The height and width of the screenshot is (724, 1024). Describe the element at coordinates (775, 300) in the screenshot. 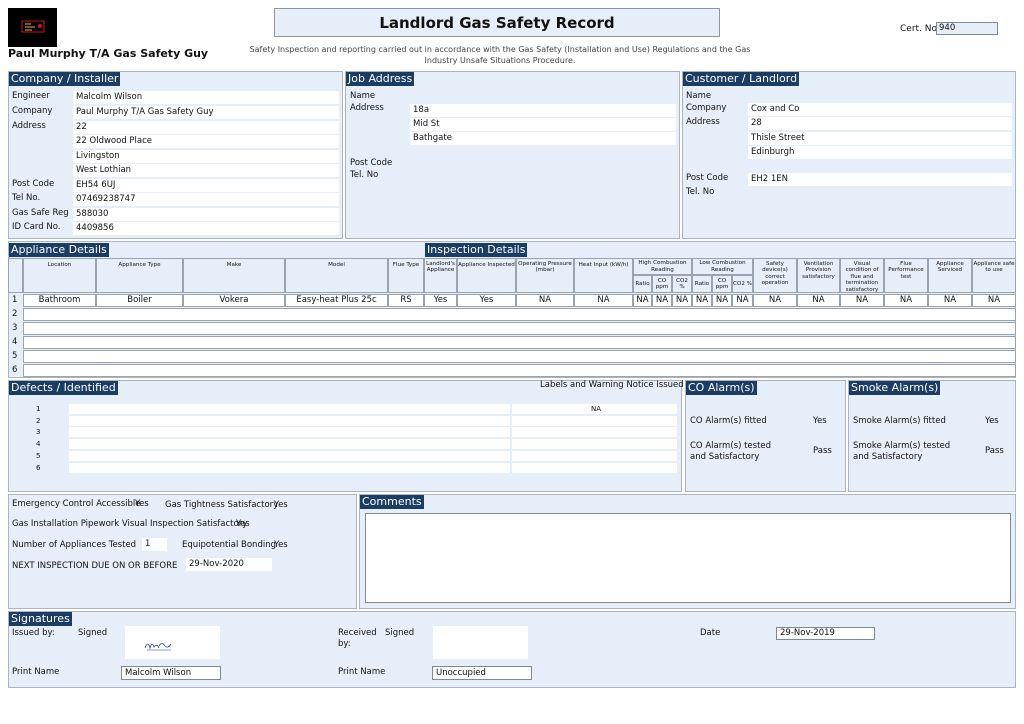

I see `row-safety-device: NA` at that location.